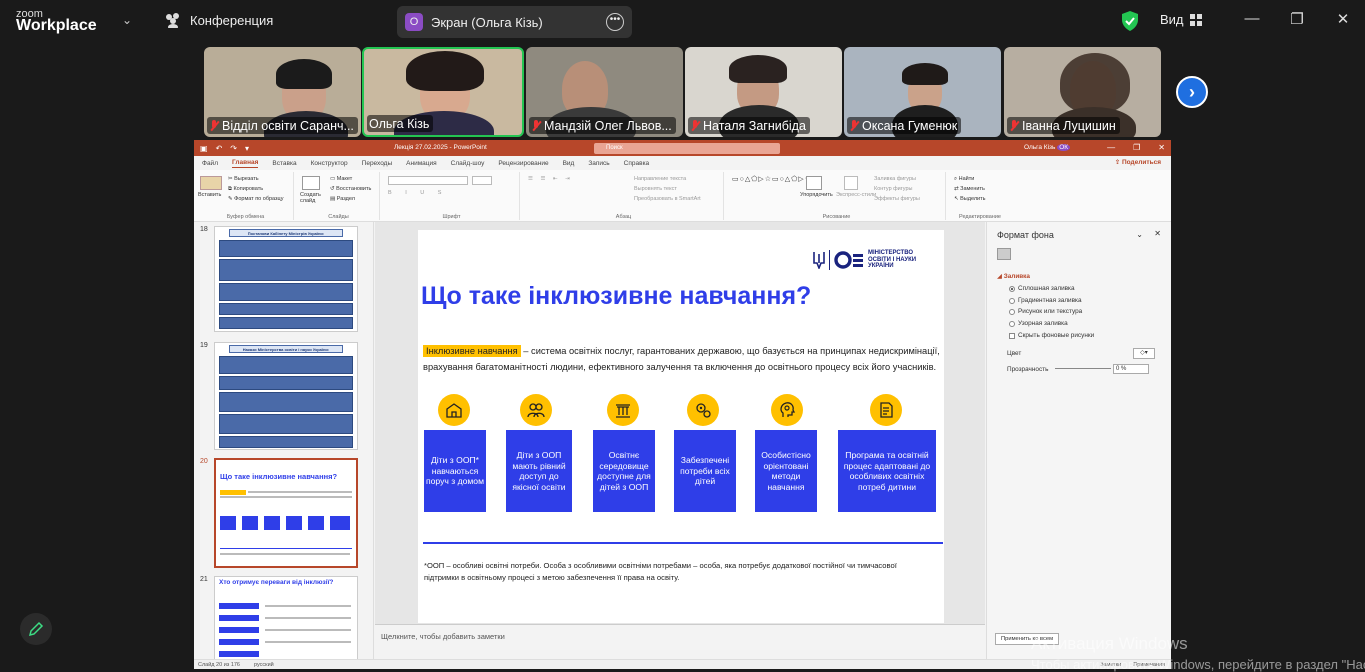 This screenshot has width=1365, height=672. Describe the element at coordinates (969, 189) in the screenshot. I see `replace-button: ⇄ Заменить` at that location.